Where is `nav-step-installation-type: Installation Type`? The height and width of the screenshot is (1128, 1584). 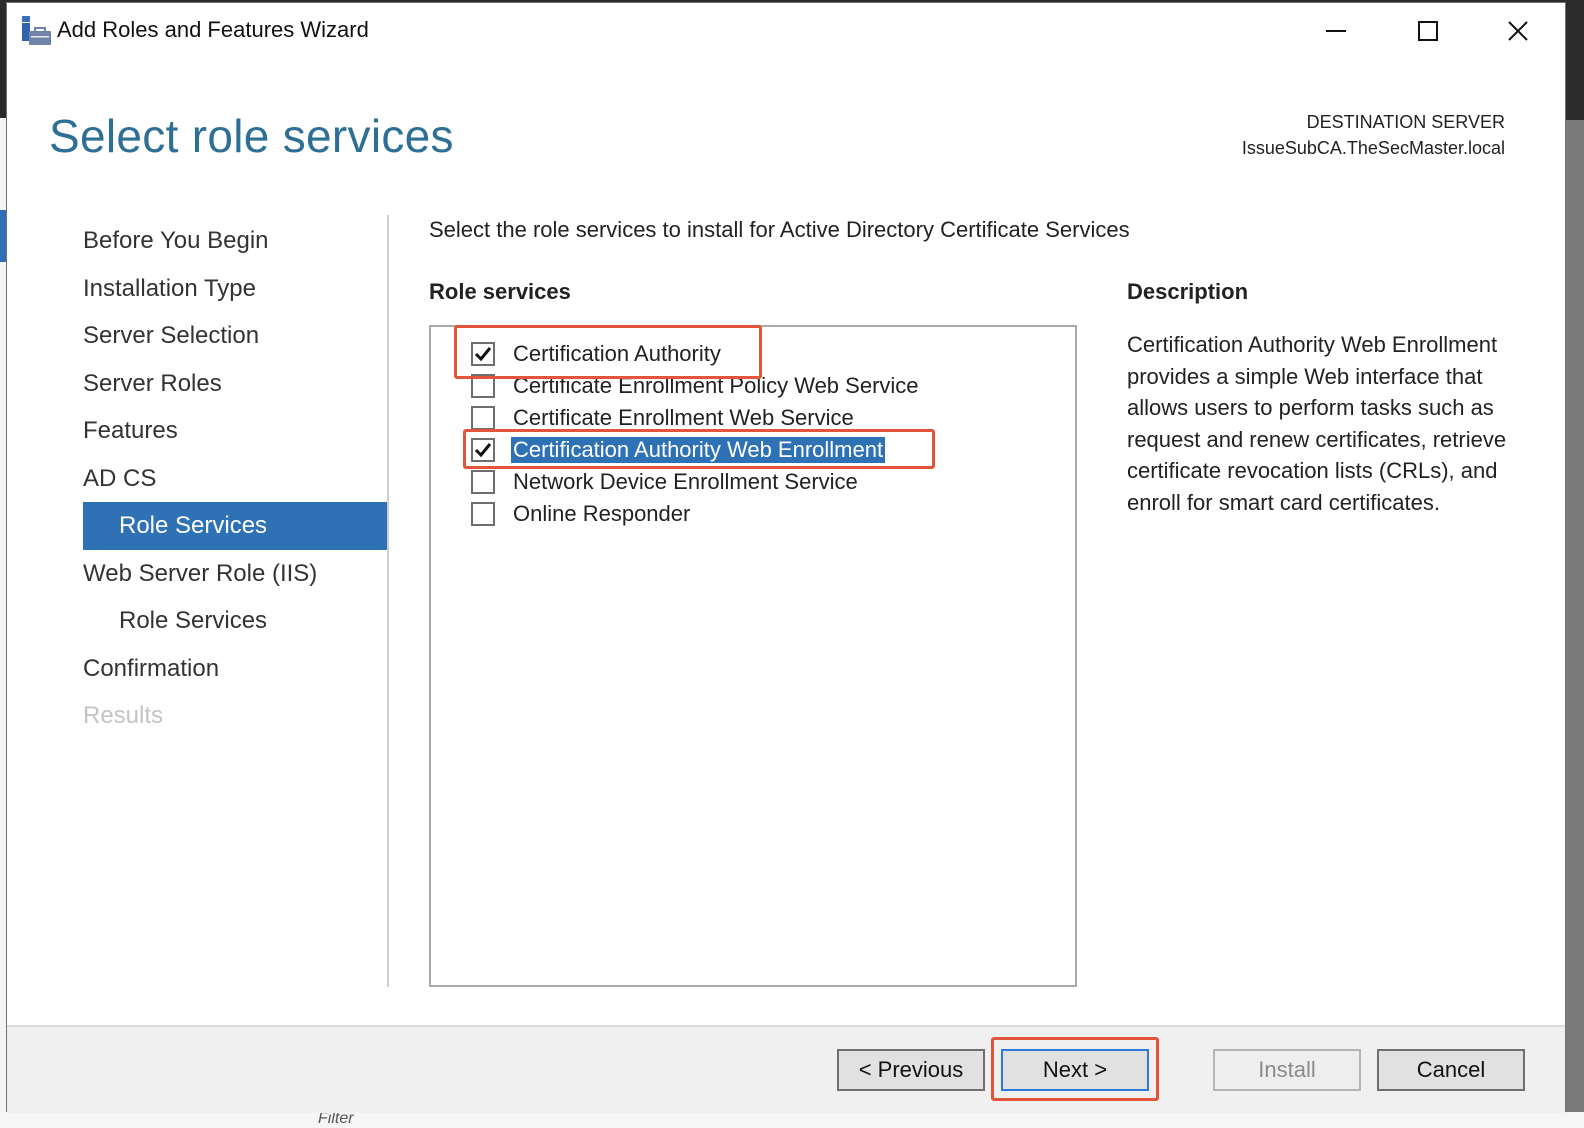 nav-step-installation-type: Installation Type is located at coordinates (235, 289).